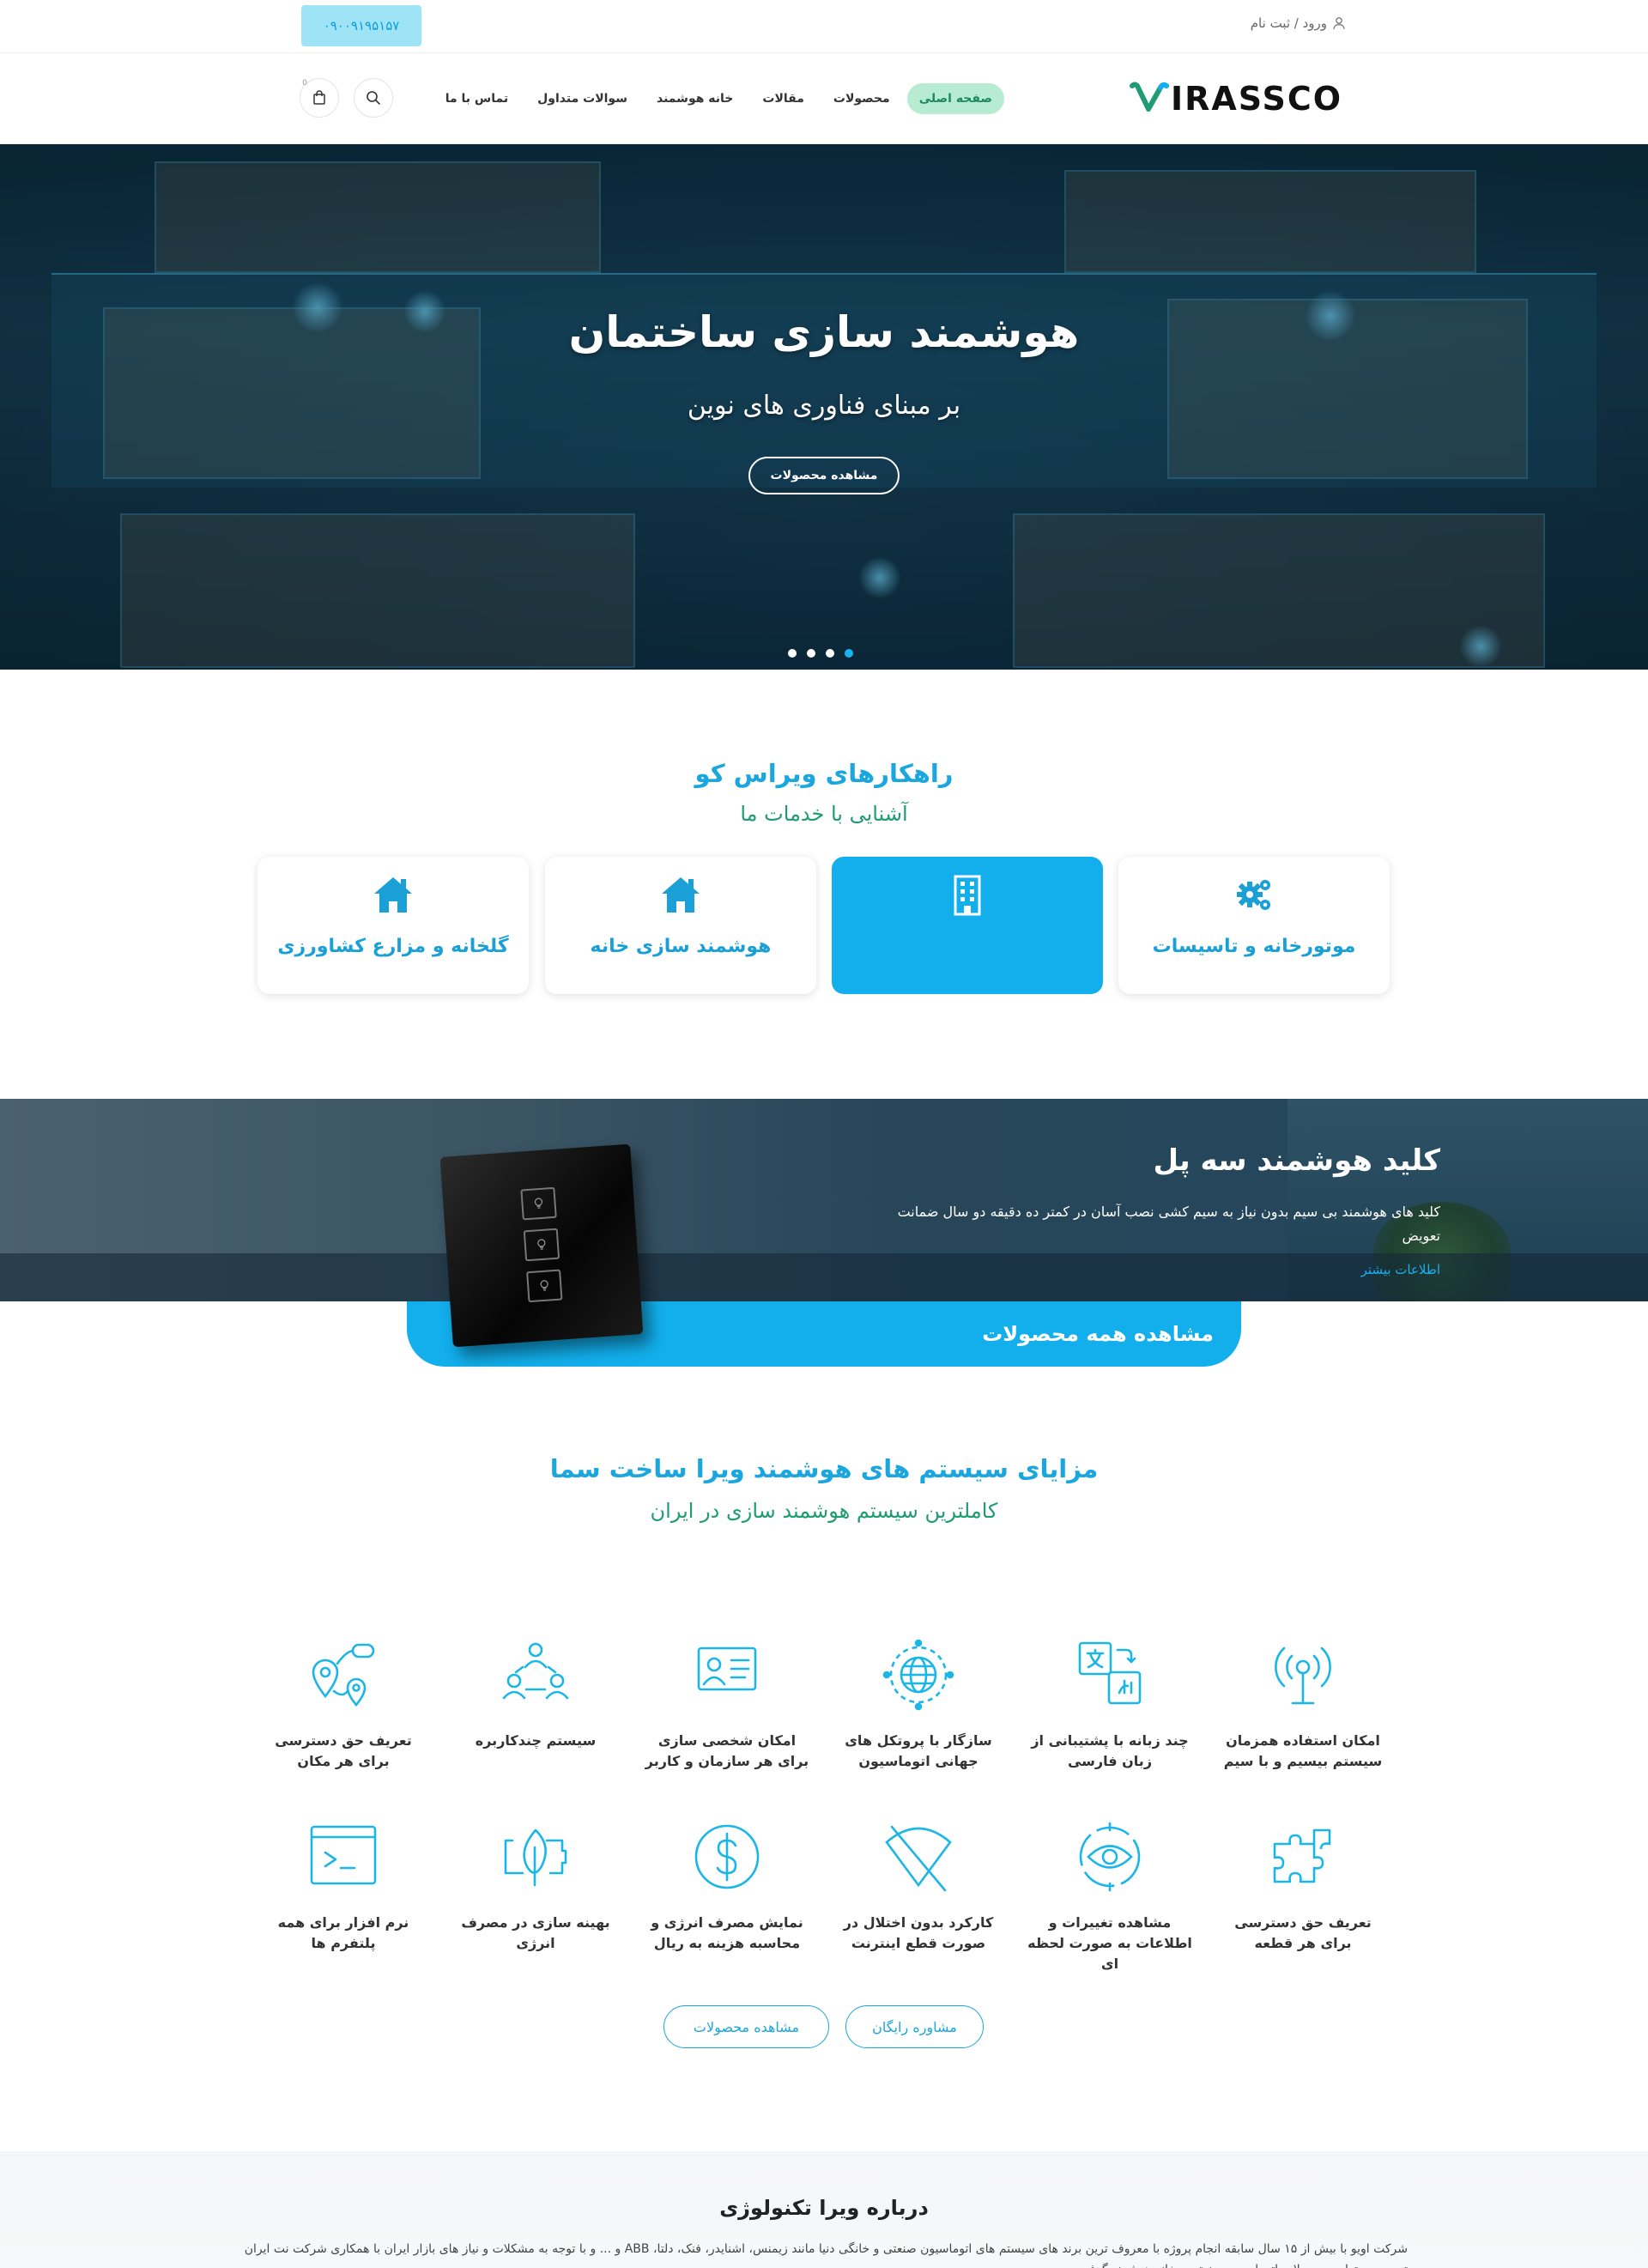  What do you see at coordinates (343, 1855) in the screenshot?
I see `terminal-icon` at bounding box center [343, 1855].